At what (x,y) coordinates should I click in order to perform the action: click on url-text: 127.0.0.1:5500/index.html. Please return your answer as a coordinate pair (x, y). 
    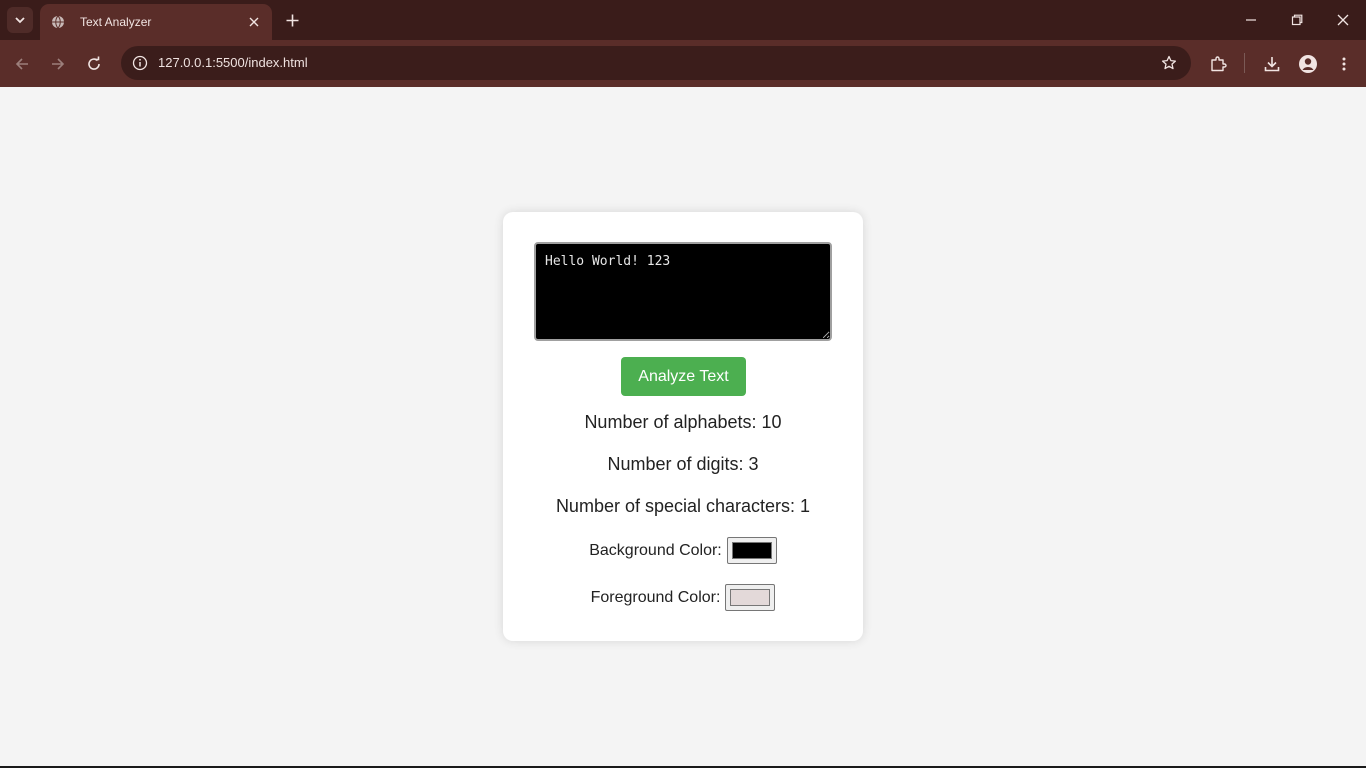
    Looking at the image, I should click on (233, 62).